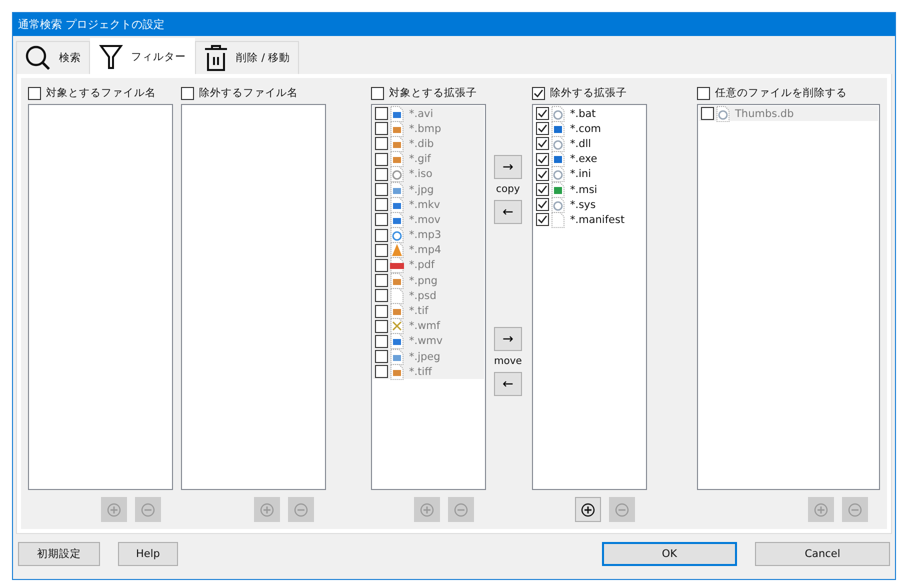  What do you see at coordinates (583, 190) in the screenshot?
I see `extension-label: *.msi` at bounding box center [583, 190].